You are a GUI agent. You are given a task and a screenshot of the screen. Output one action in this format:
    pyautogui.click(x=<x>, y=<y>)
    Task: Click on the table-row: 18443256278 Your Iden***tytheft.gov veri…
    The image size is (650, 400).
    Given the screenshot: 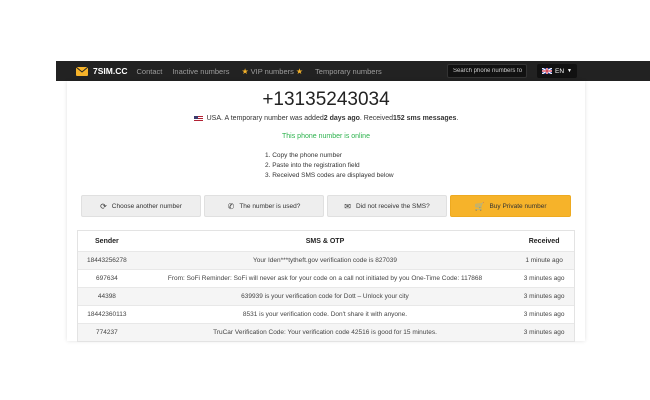 What is the action you would take?
    pyautogui.click(x=326, y=260)
    